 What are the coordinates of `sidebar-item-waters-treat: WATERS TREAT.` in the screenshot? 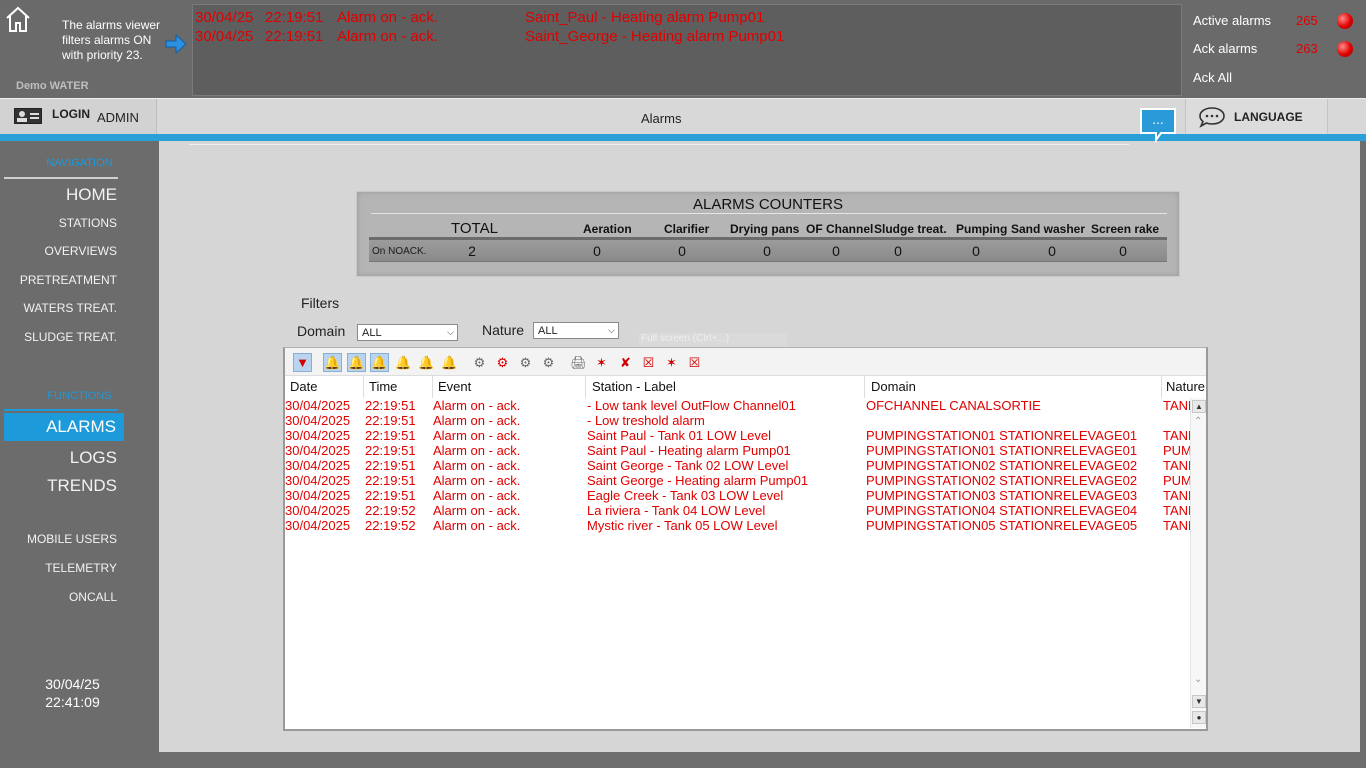 It's located at (70, 308).